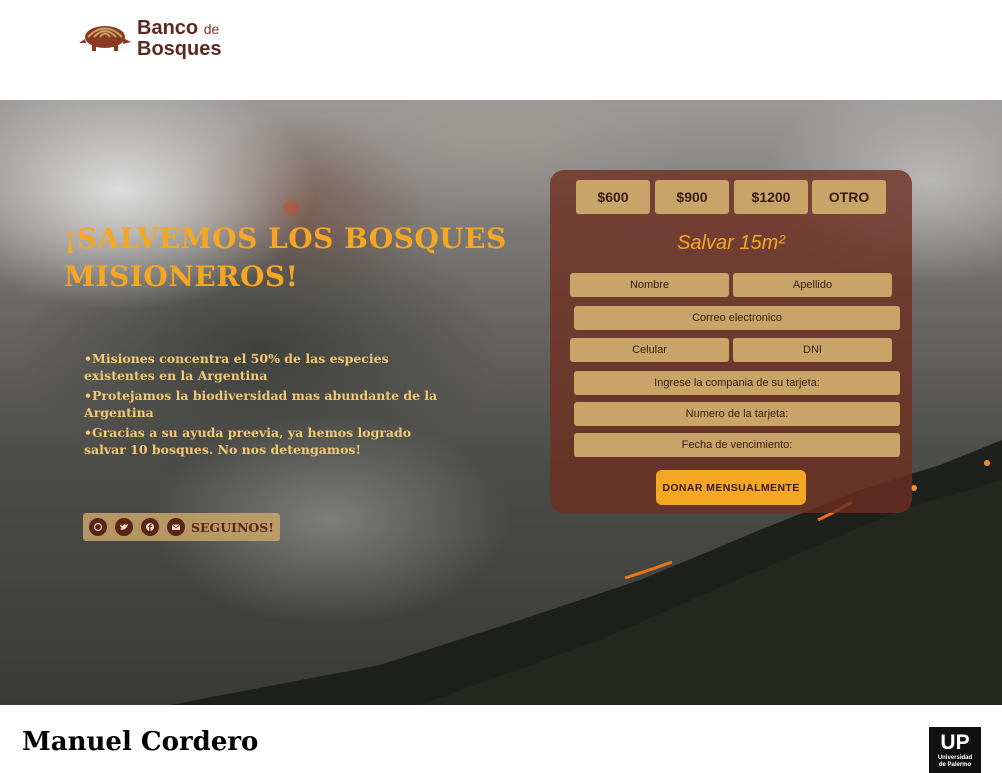  Describe the element at coordinates (771, 197) in the screenshot. I see `amount-1200-button: $1200` at that location.